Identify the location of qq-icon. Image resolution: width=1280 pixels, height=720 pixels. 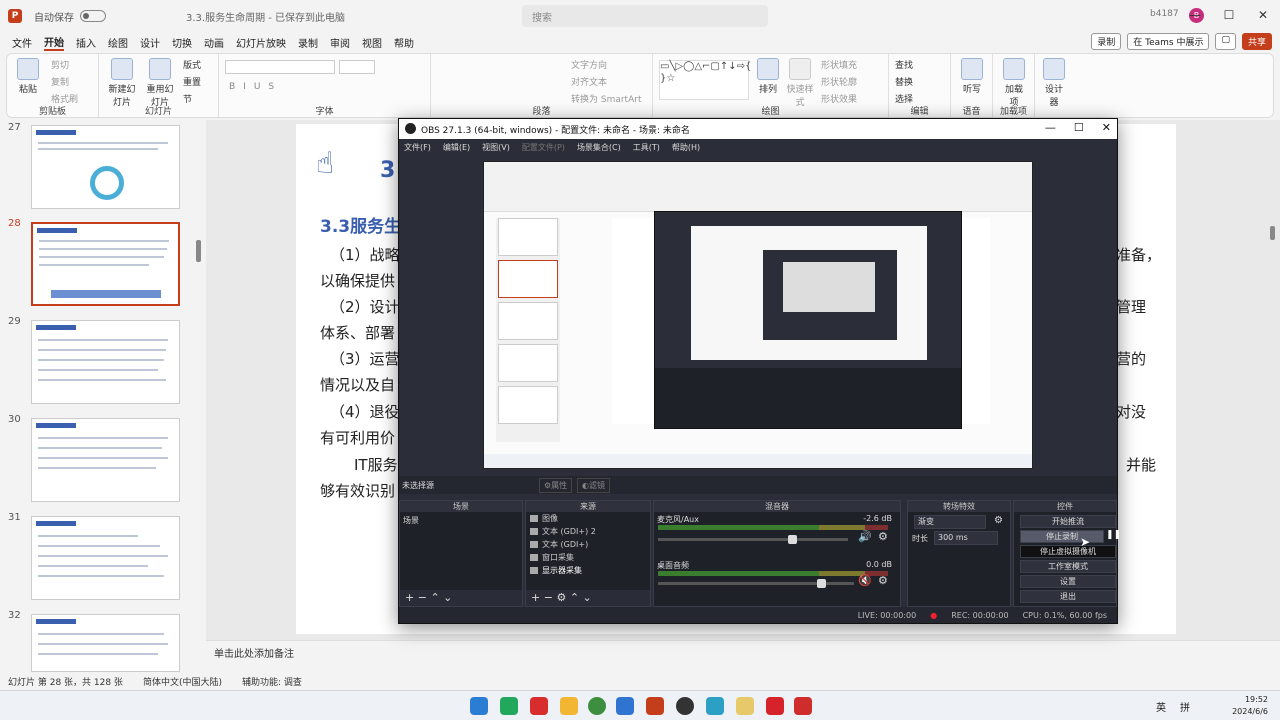
(539, 706).